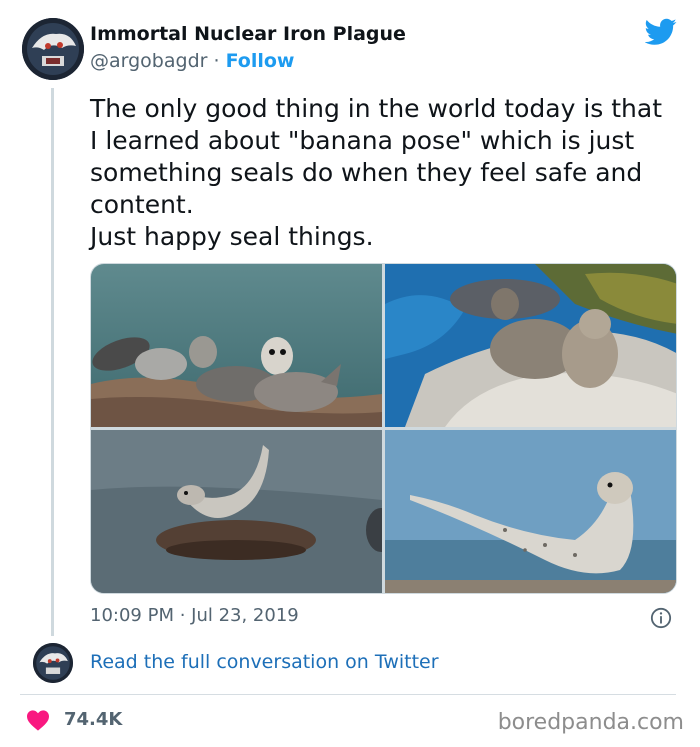  What do you see at coordinates (93, 719) in the screenshot?
I see `like-count: 74.4K` at bounding box center [93, 719].